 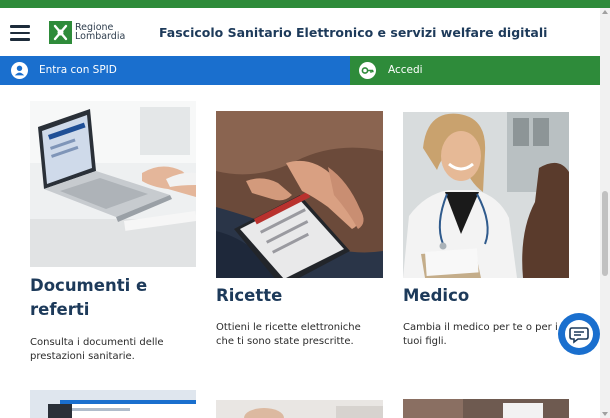 I want to click on ricette-card-image, so click(x=299, y=194).